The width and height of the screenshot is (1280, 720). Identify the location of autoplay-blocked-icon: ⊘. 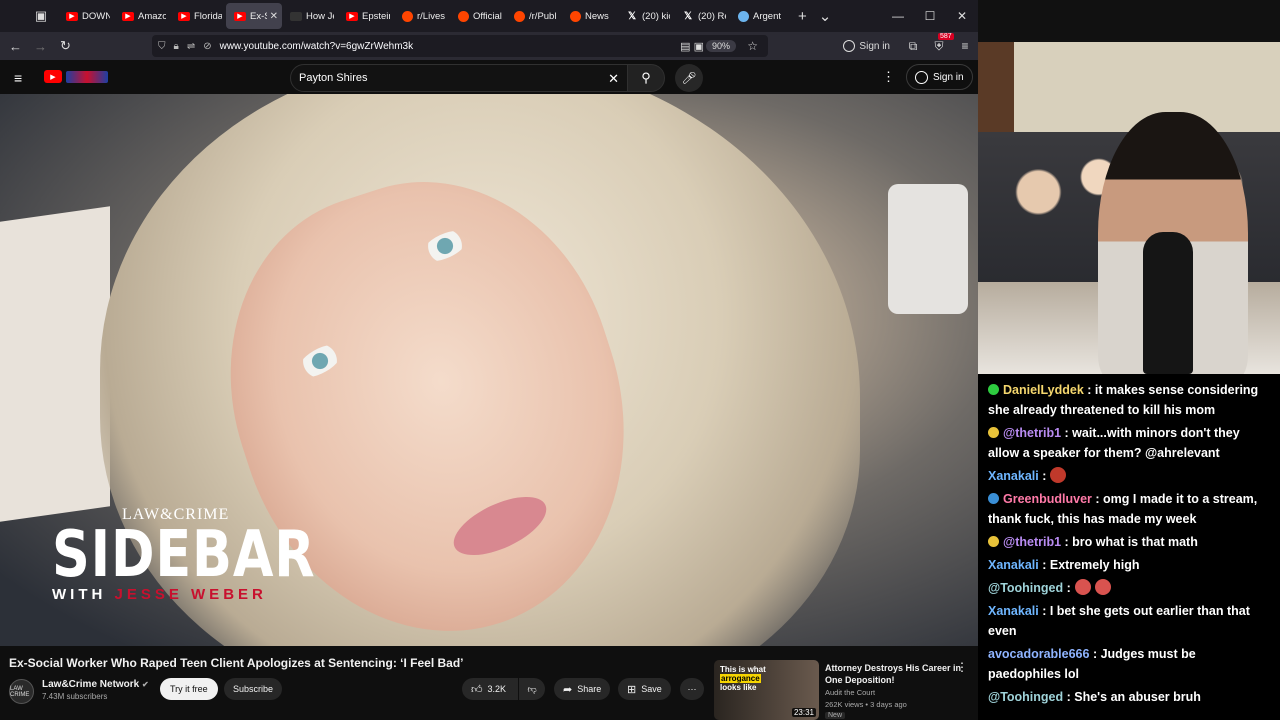
(207, 46).